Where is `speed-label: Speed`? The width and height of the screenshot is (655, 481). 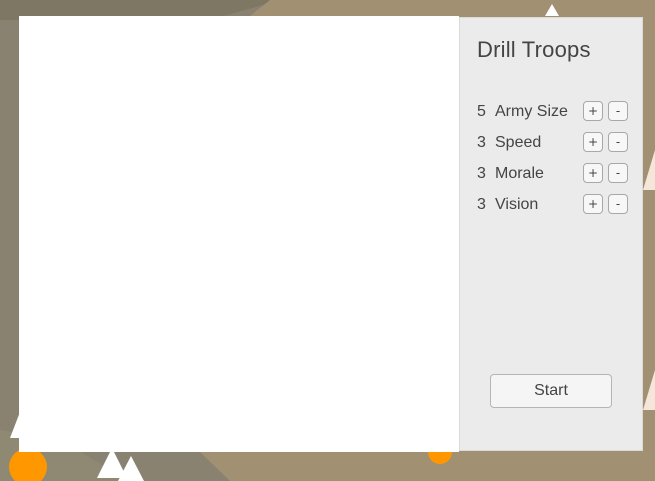
speed-label: Speed is located at coordinates (518, 142).